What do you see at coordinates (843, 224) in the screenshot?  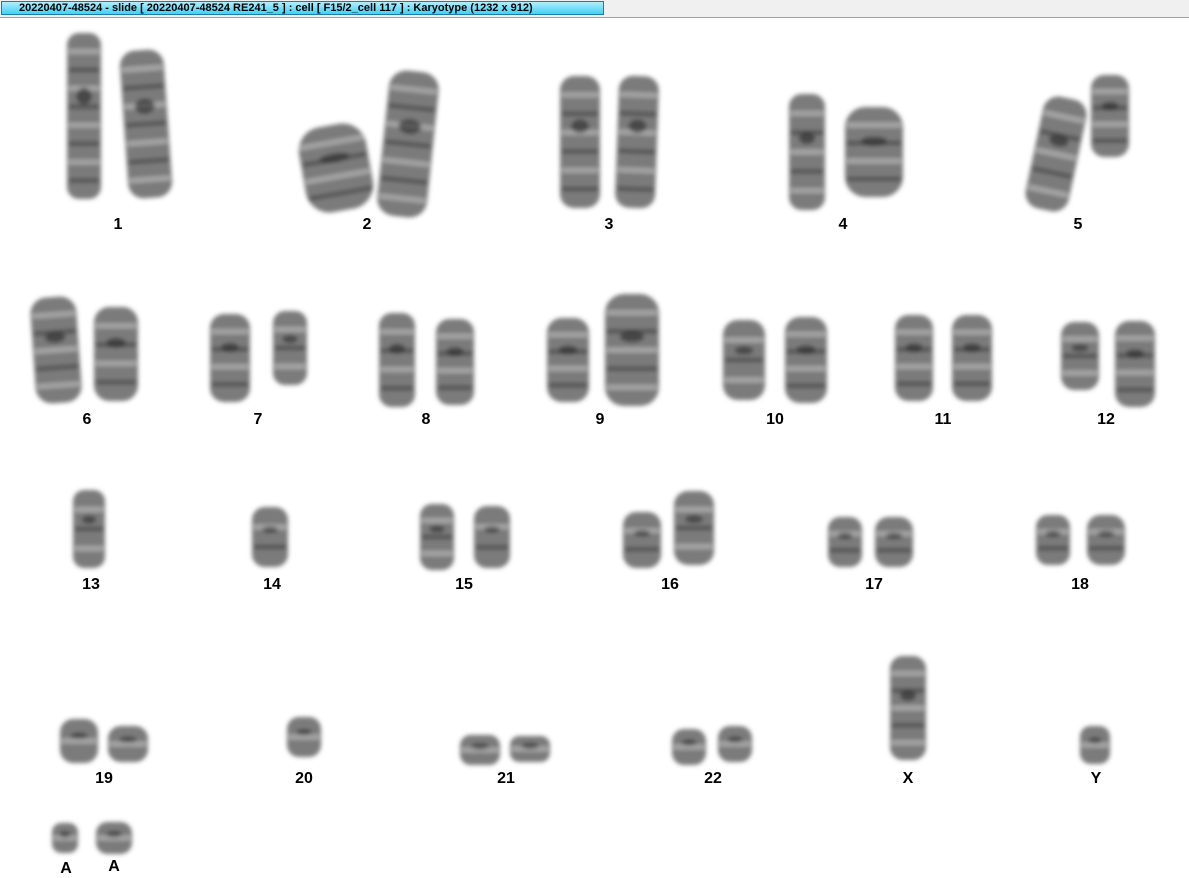 I see `chromosome-label-4: 4` at bounding box center [843, 224].